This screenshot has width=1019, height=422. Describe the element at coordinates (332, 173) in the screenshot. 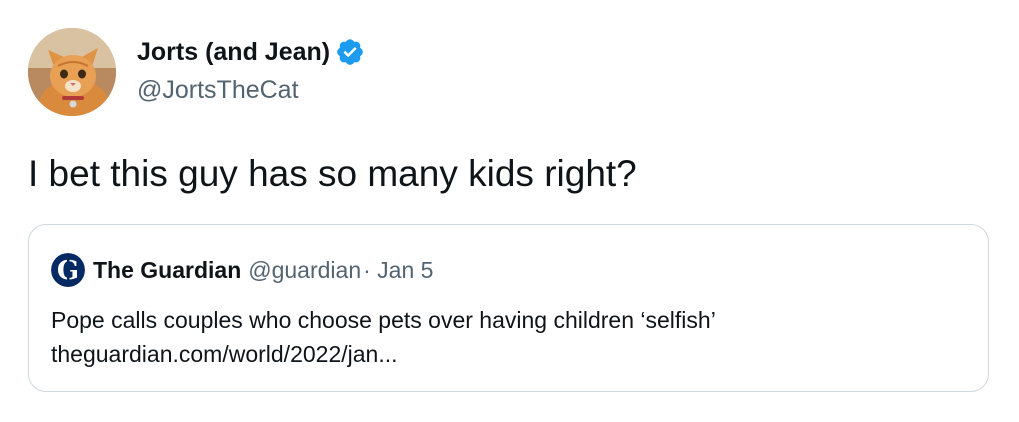

I see `tweet-text: I bet this guy has so many kids right?` at that location.